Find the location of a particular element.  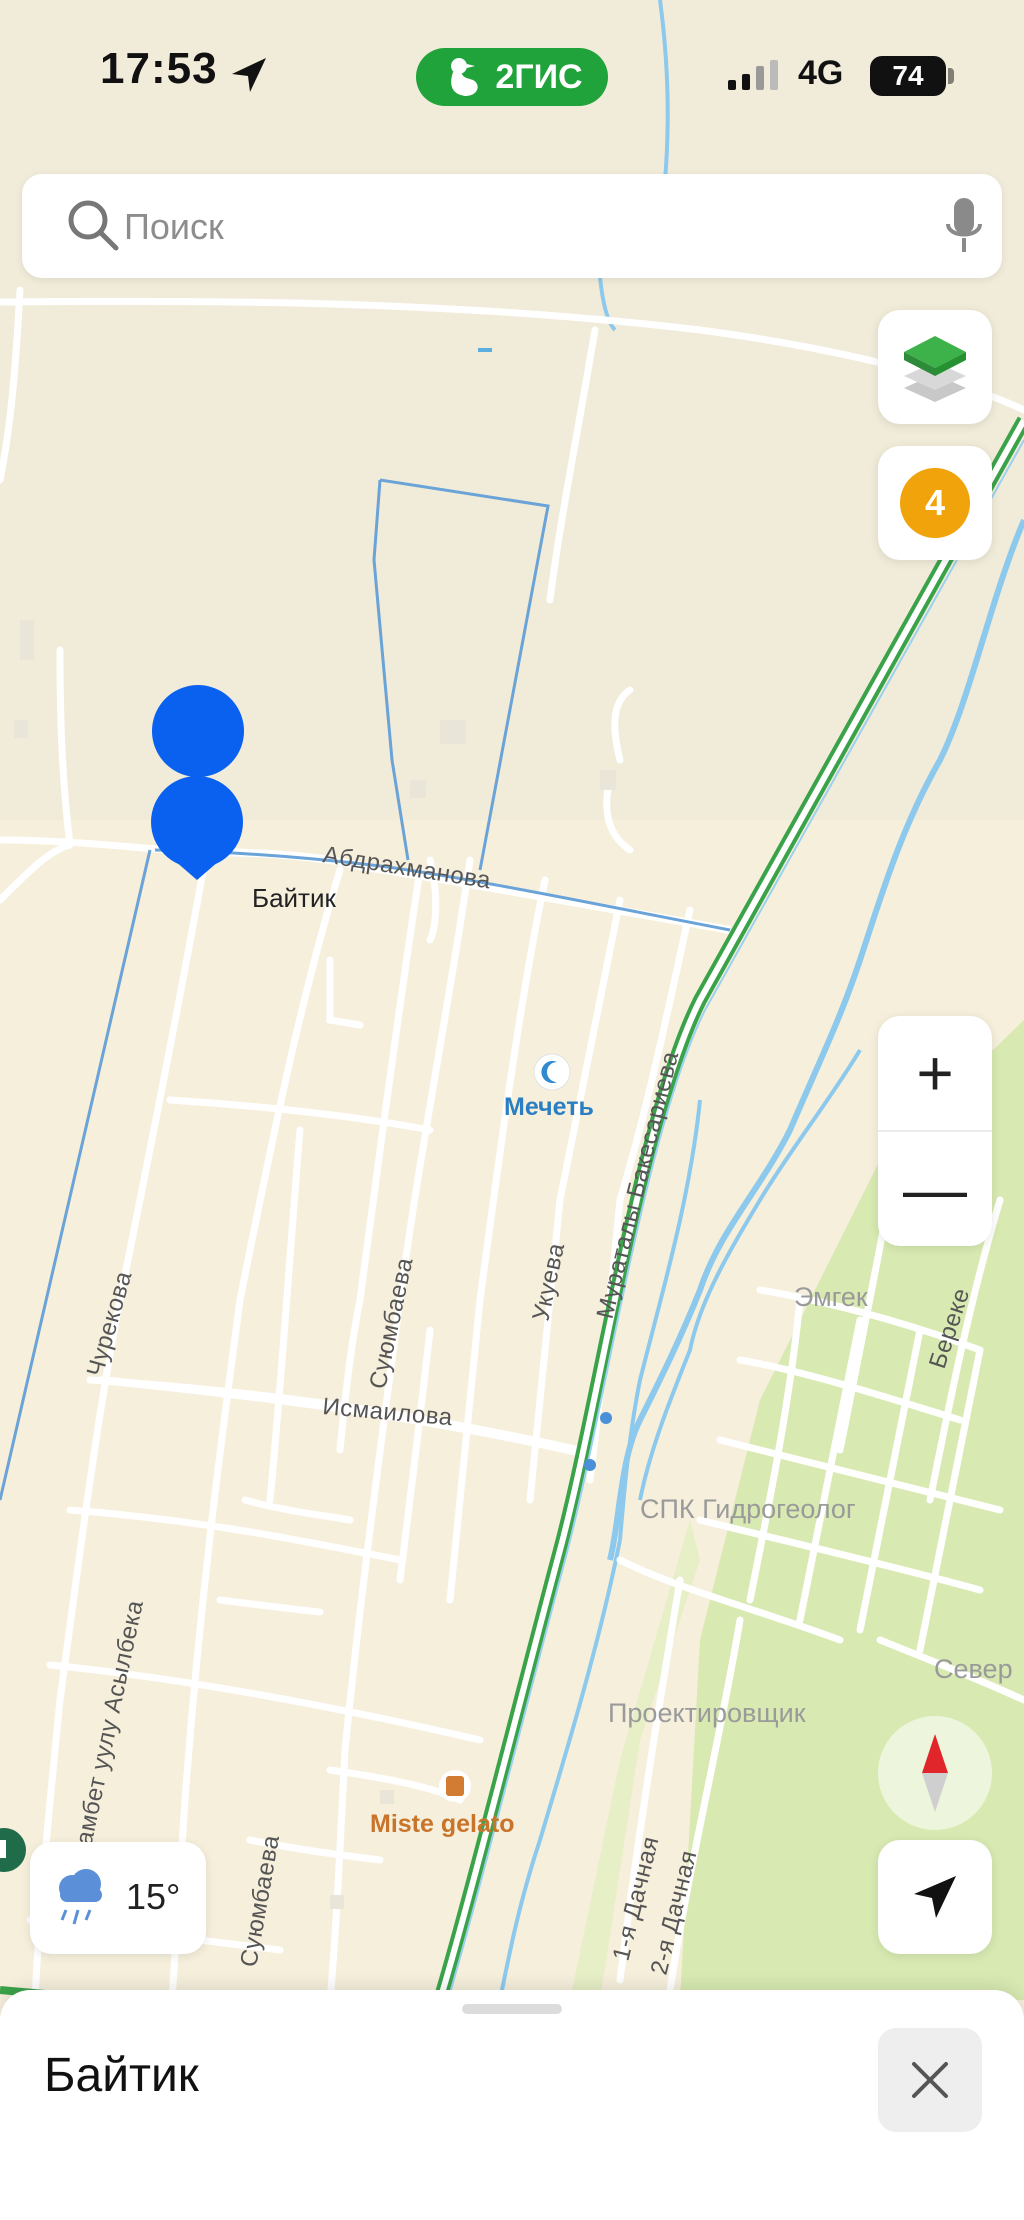

traffic-score-button: 4 is located at coordinates (935, 503).